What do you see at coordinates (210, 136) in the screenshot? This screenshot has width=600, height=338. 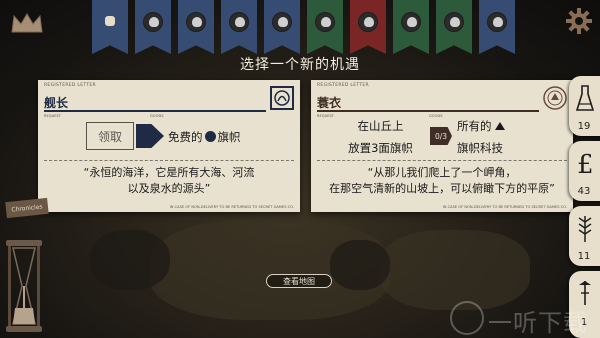 I see `wave-icon` at bounding box center [210, 136].